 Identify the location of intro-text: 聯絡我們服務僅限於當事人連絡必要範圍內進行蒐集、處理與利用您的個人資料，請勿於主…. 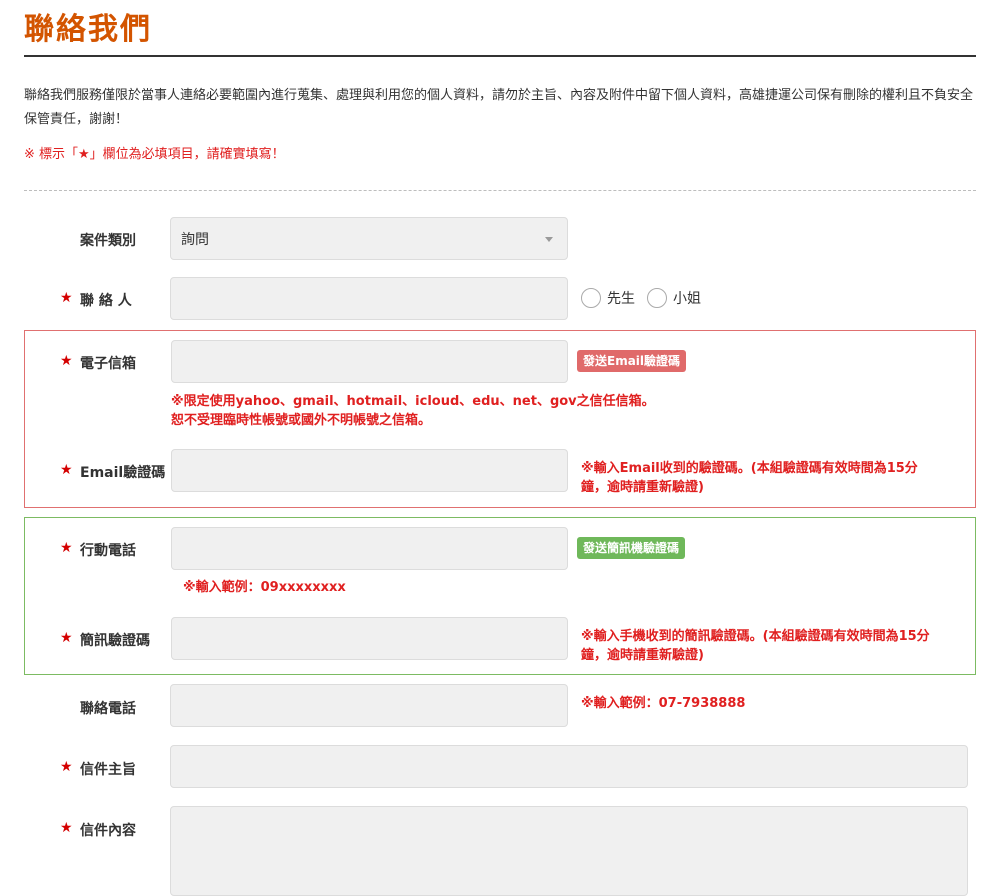
(499, 107).